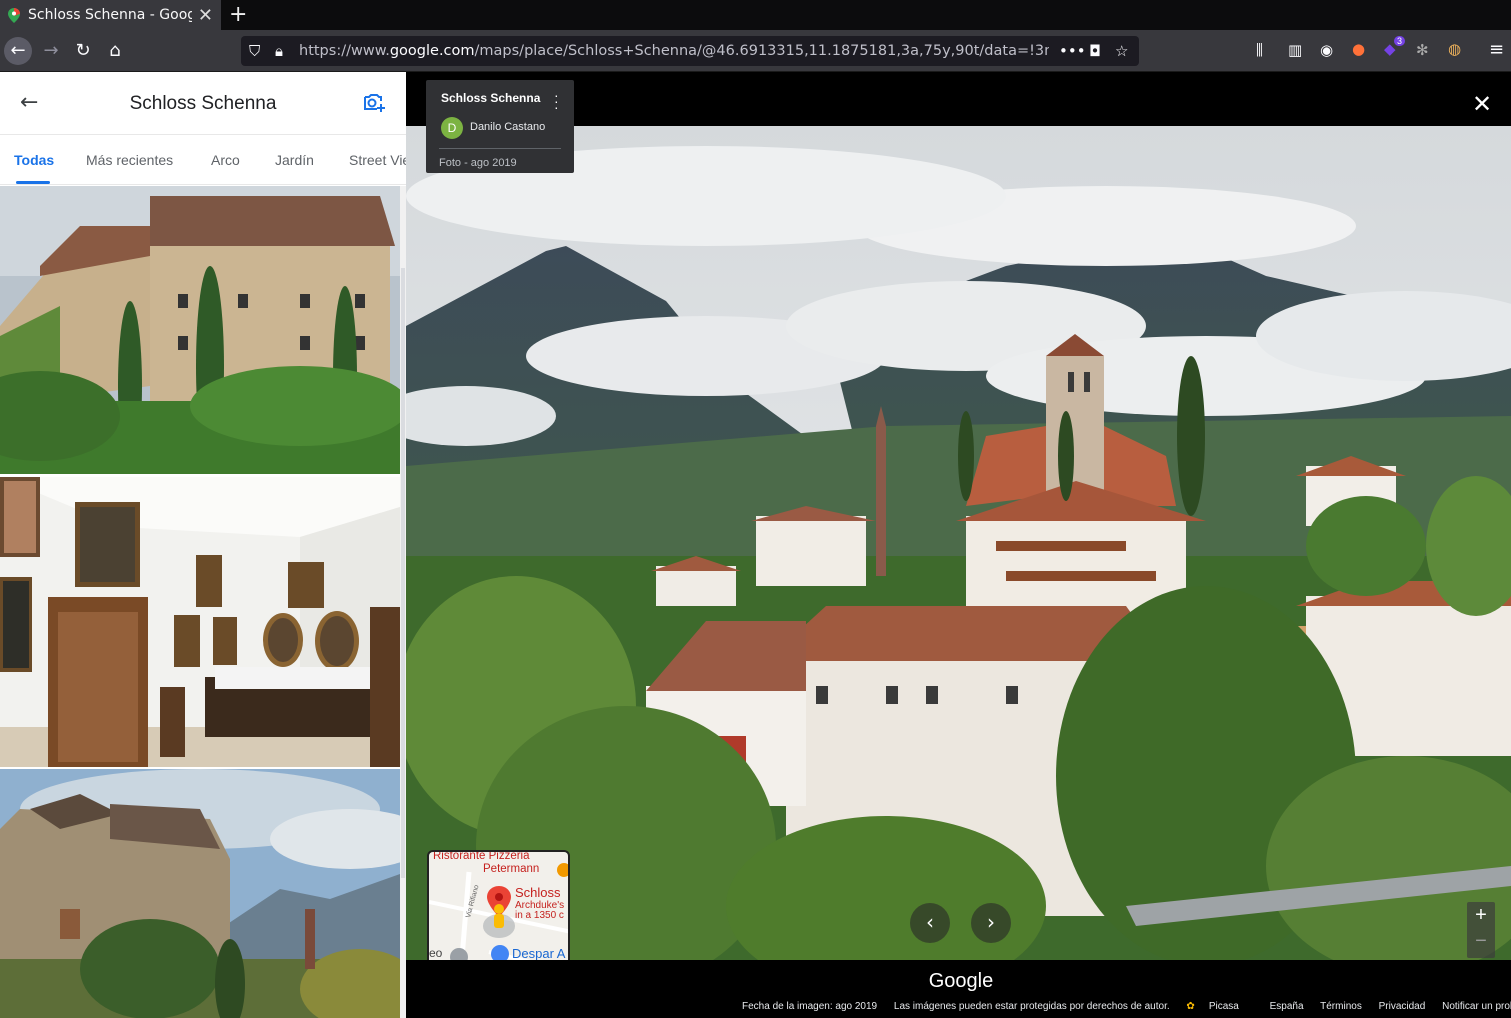 The height and width of the screenshot is (1018, 1511). Describe the element at coordinates (490, 98) in the screenshot. I see `place-name: Schloss Schenna` at that location.